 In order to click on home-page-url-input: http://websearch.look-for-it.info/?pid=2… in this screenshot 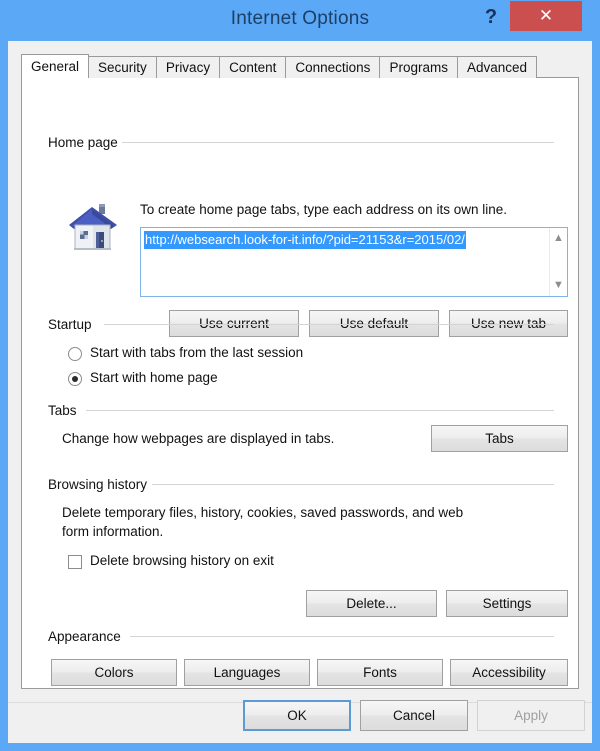, I will do `click(354, 262)`.